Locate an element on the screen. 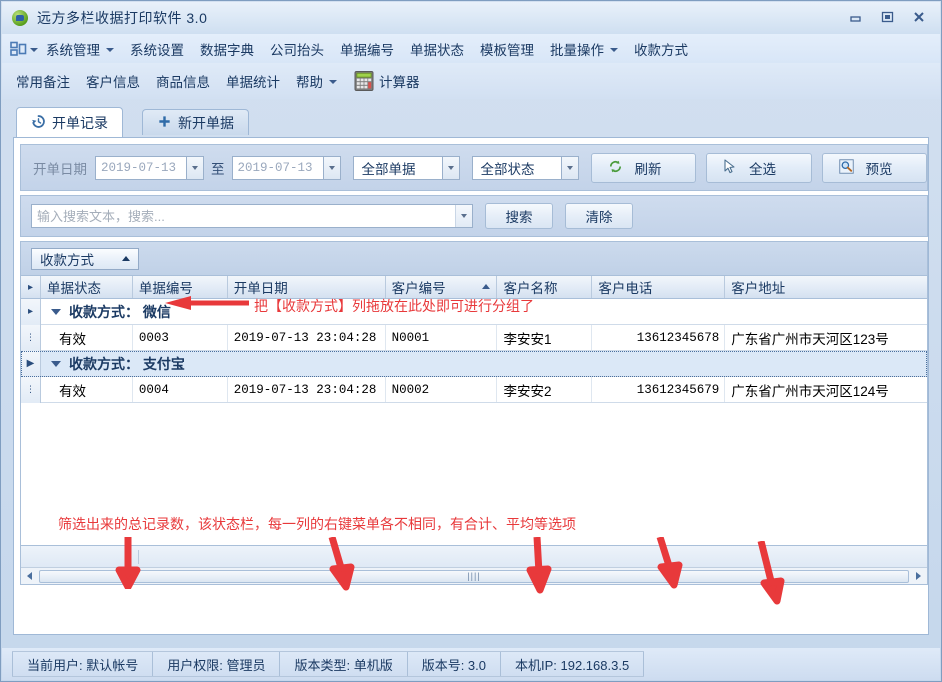 The image size is (942, 682). menu-item-data-dictionary: 数据字典 is located at coordinates (227, 49).